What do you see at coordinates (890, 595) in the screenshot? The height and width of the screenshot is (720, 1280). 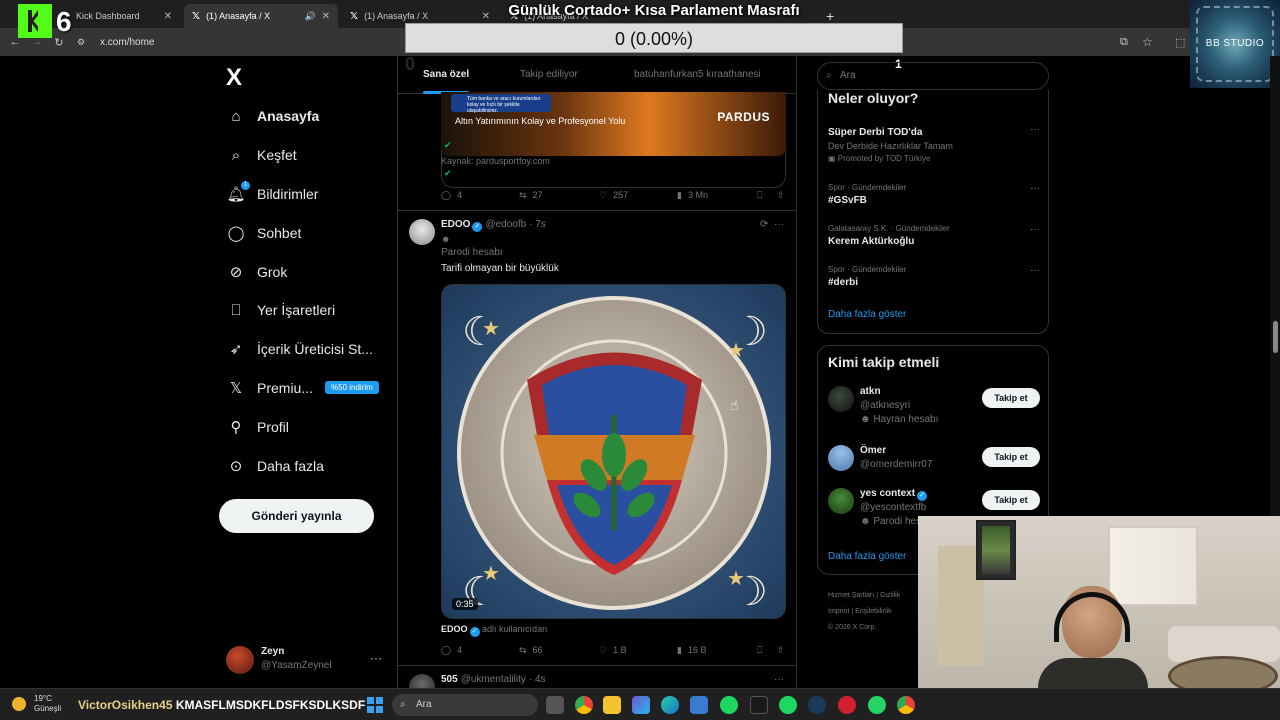 I see `footer-link: Gizlilik` at bounding box center [890, 595].